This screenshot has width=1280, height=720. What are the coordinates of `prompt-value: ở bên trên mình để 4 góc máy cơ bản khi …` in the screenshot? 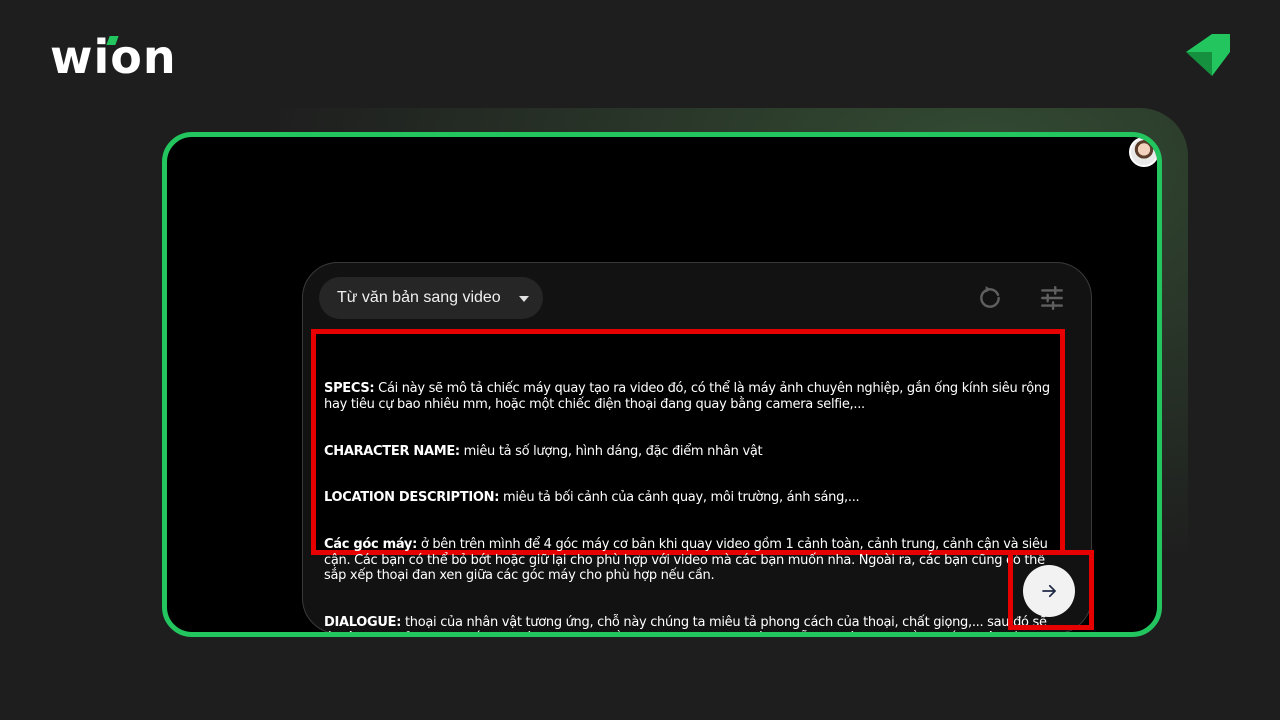 It's located at (688, 560).